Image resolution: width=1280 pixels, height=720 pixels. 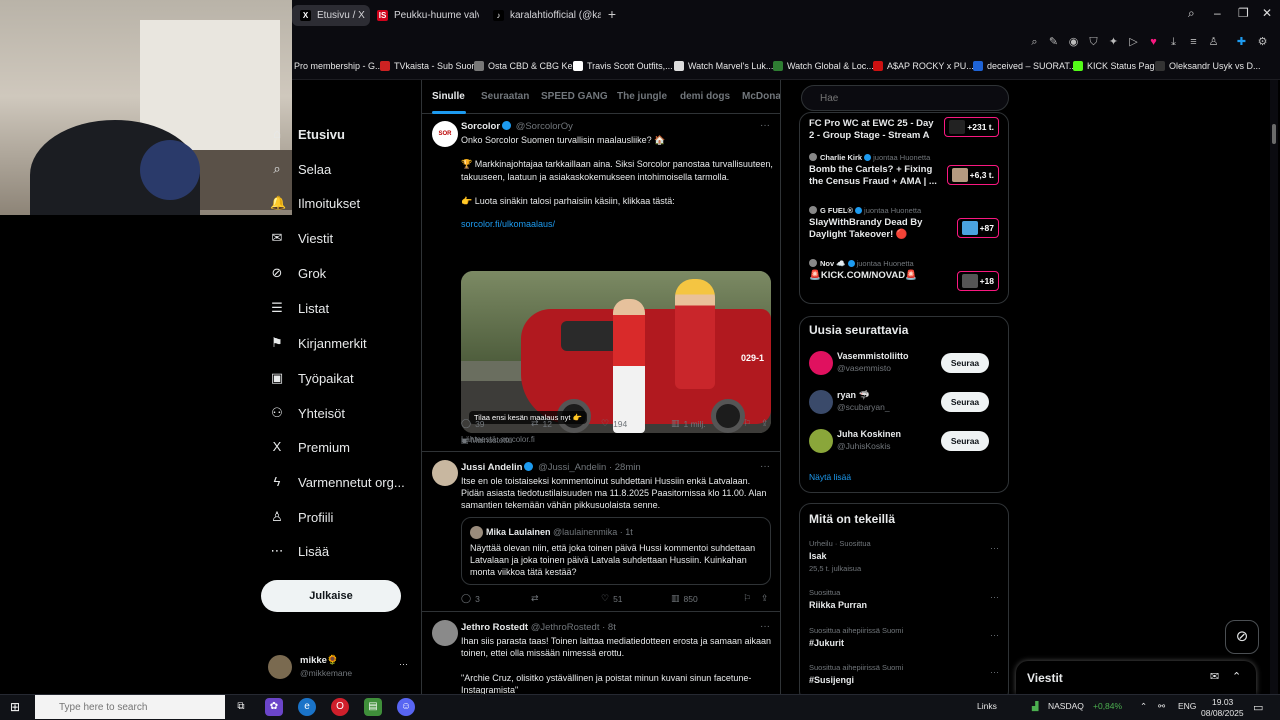 What do you see at coordinates (470, 598) in the screenshot?
I see `reply-button: ◯ 3` at bounding box center [470, 598].